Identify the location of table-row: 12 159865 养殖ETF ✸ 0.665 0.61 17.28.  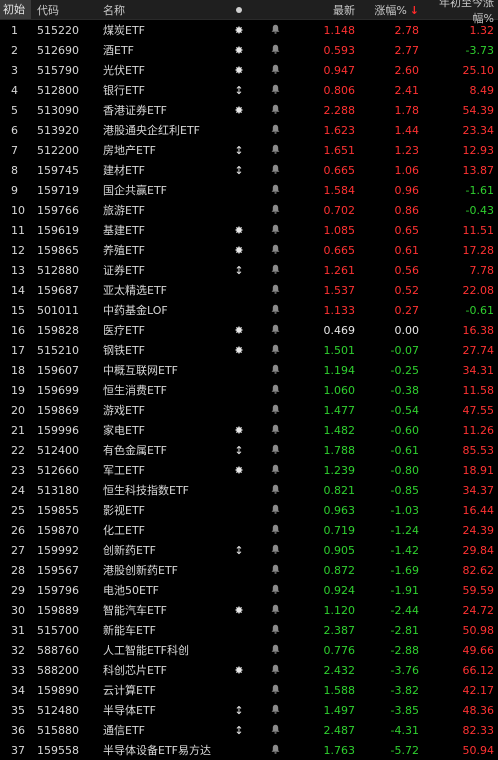
(249, 250).